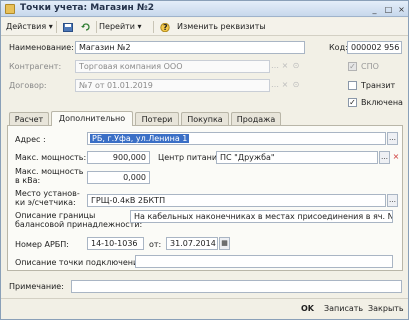 This screenshot has width=409, height=320. What do you see at coordinates (118, 177) in the screenshot?
I see `max-power-kva-field: 0,000` at bounding box center [118, 177].